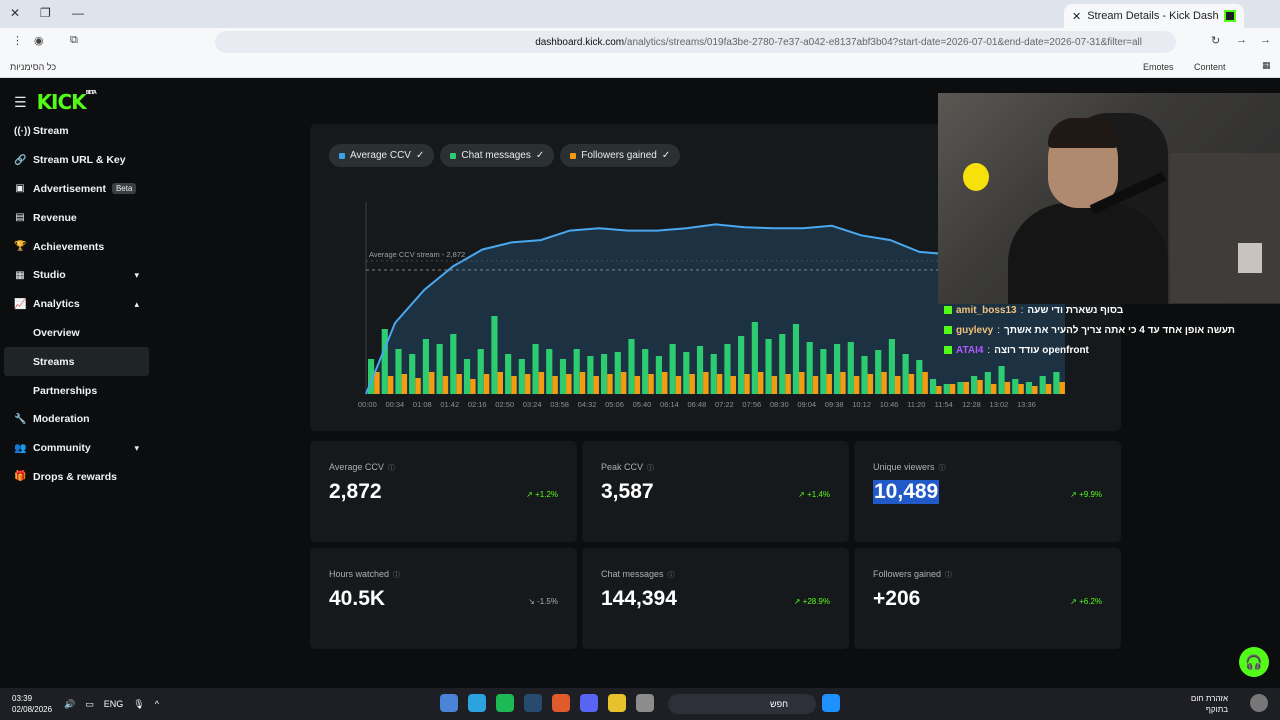 The image size is (1280, 720). What do you see at coordinates (669, 404) in the screenshot?
I see `x-tick-label: 06:14` at bounding box center [669, 404].